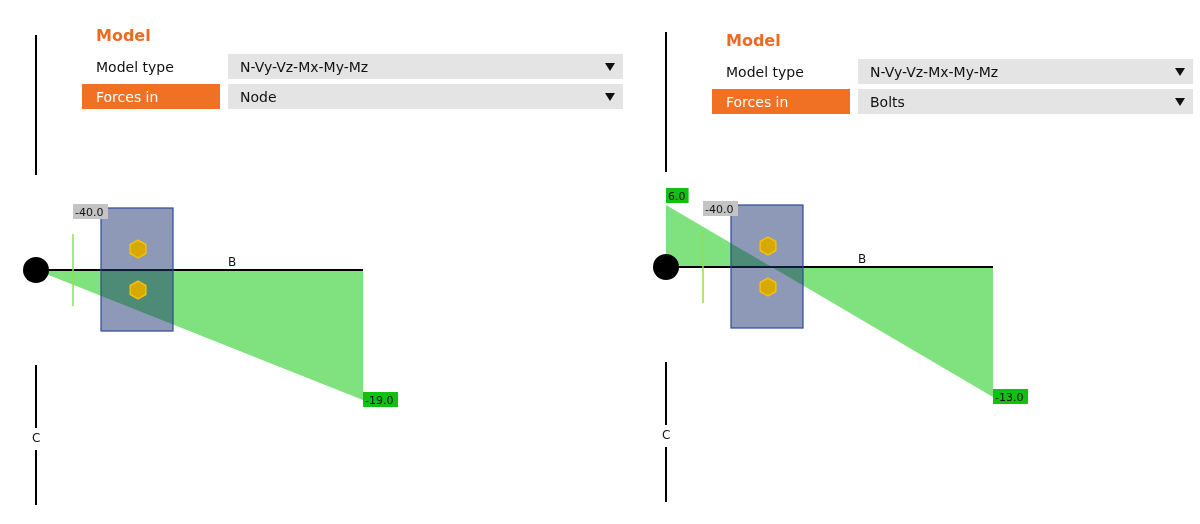  What do you see at coordinates (425, 96) in the screenshot?
I see `dropdown: Node` at bounding box center [425, 96].